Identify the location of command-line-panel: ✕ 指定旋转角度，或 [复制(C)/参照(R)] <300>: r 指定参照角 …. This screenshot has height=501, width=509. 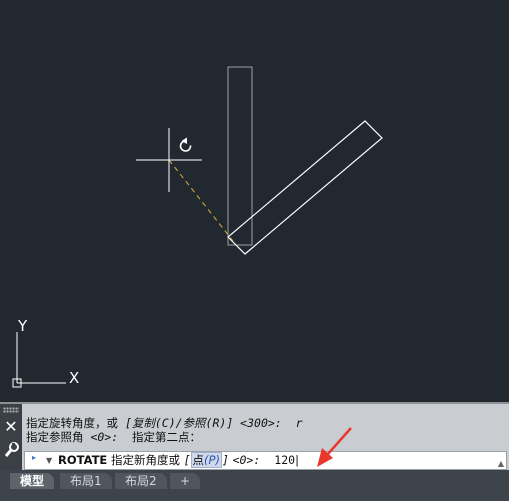
(254, 437).